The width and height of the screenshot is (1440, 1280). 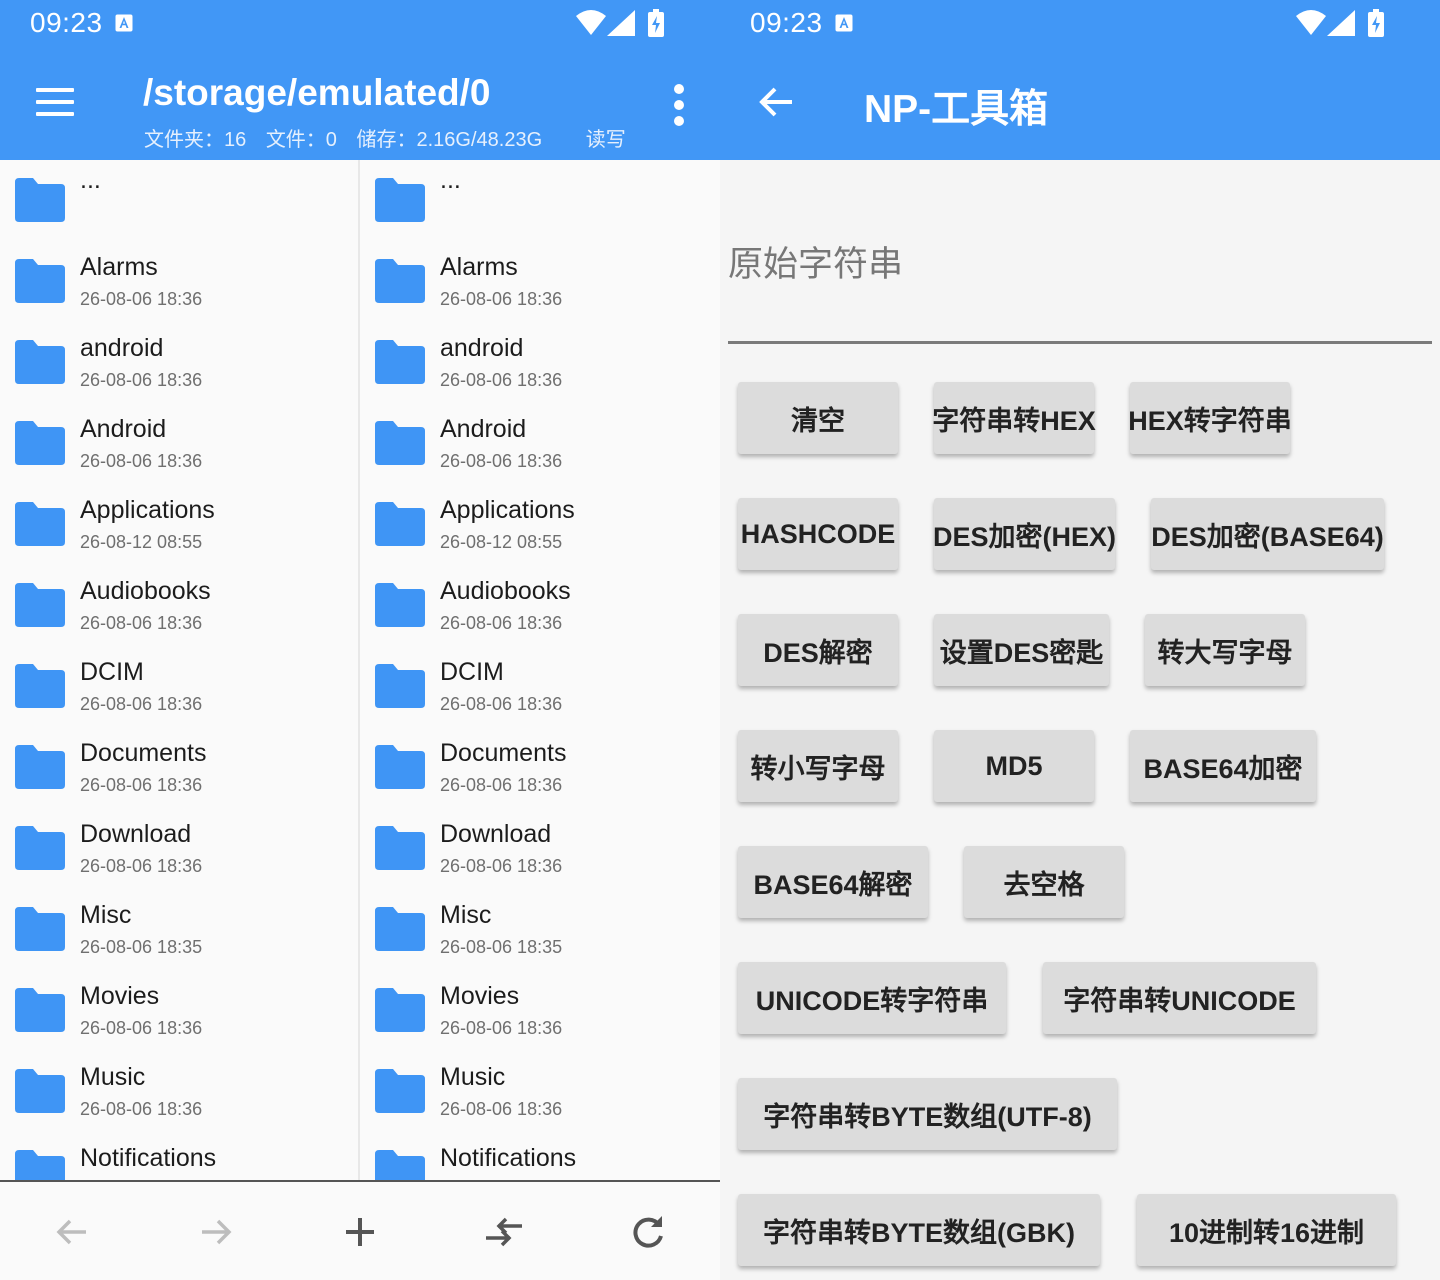 What do you see at coordinates (317, 92) in the screenshot?
I see `current-path: /storage/emulated/0` at bounding box center [317, 92].